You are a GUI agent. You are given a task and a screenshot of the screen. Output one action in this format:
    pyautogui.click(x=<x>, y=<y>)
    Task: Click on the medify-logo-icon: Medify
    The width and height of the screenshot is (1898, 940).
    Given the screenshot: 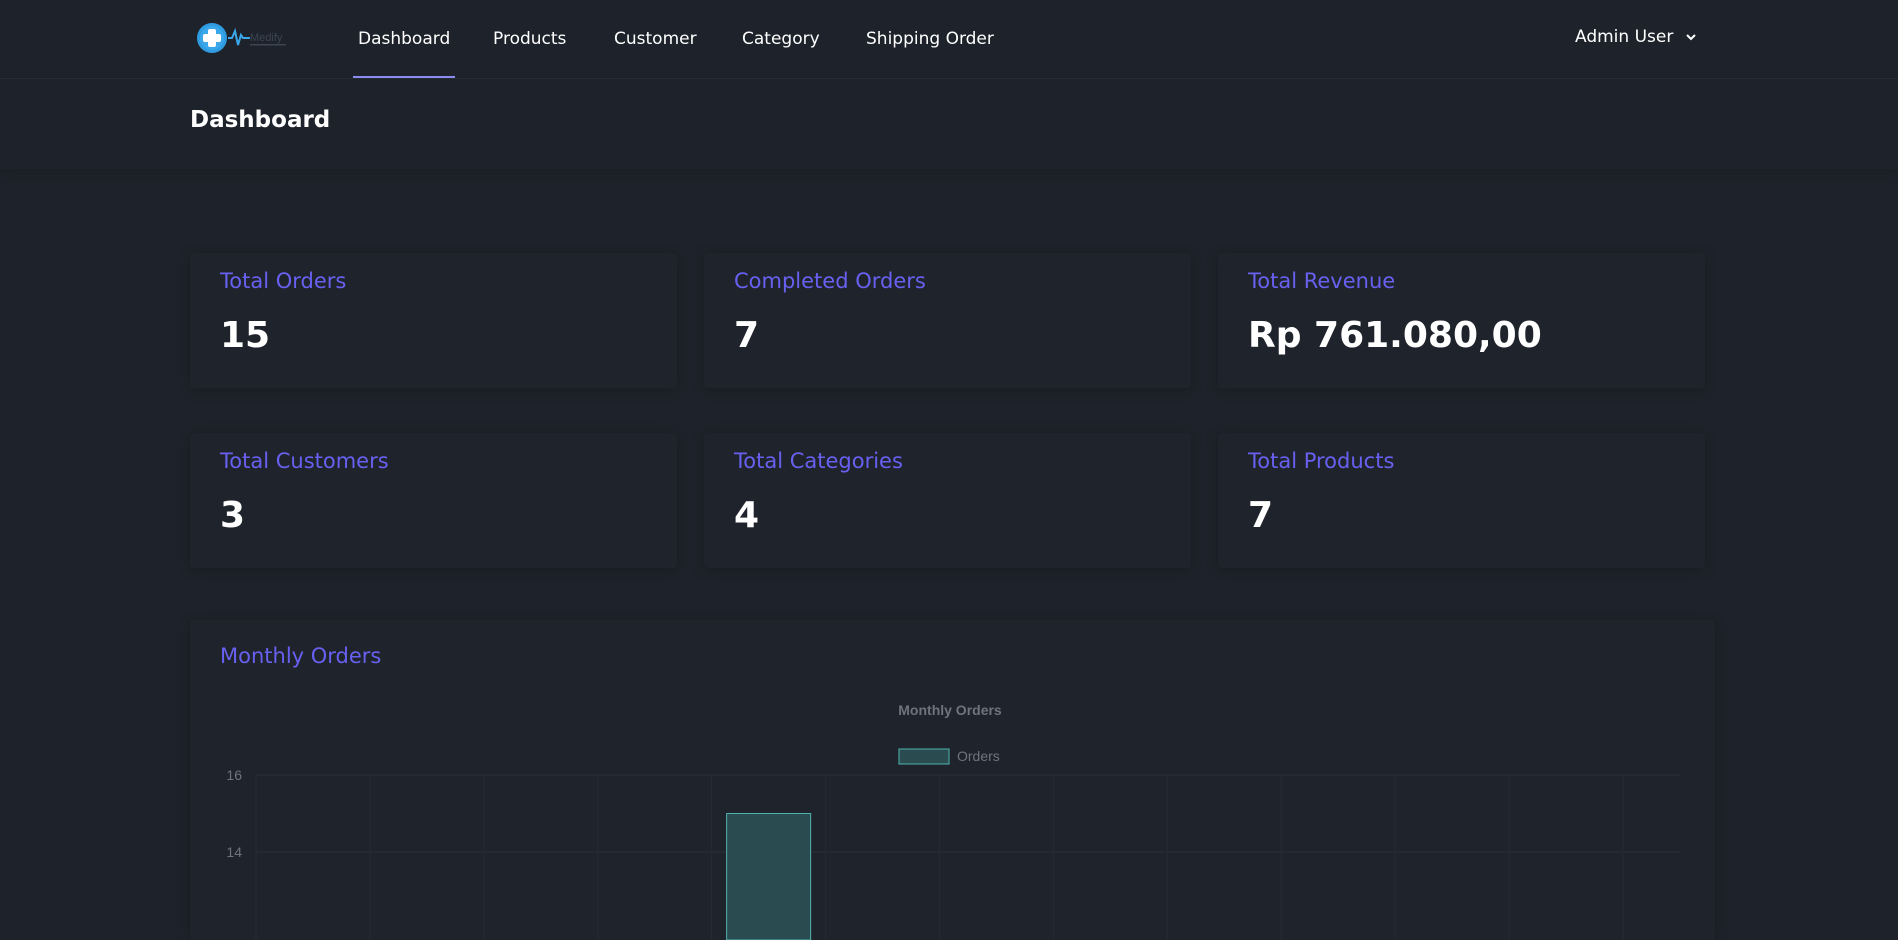 What is the action you would take?
    pyautogui.click(x=246, y=38)
    